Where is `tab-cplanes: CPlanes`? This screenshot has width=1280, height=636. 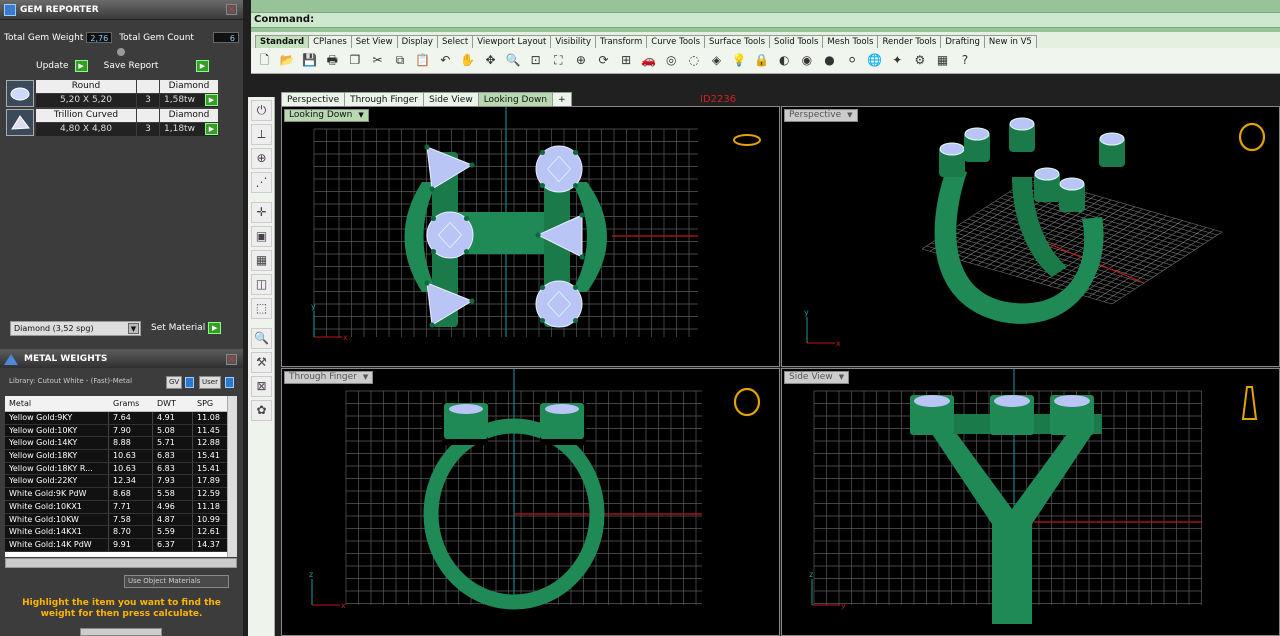 tab-cplanes: CPlanes is located at coordinates (330, 41).